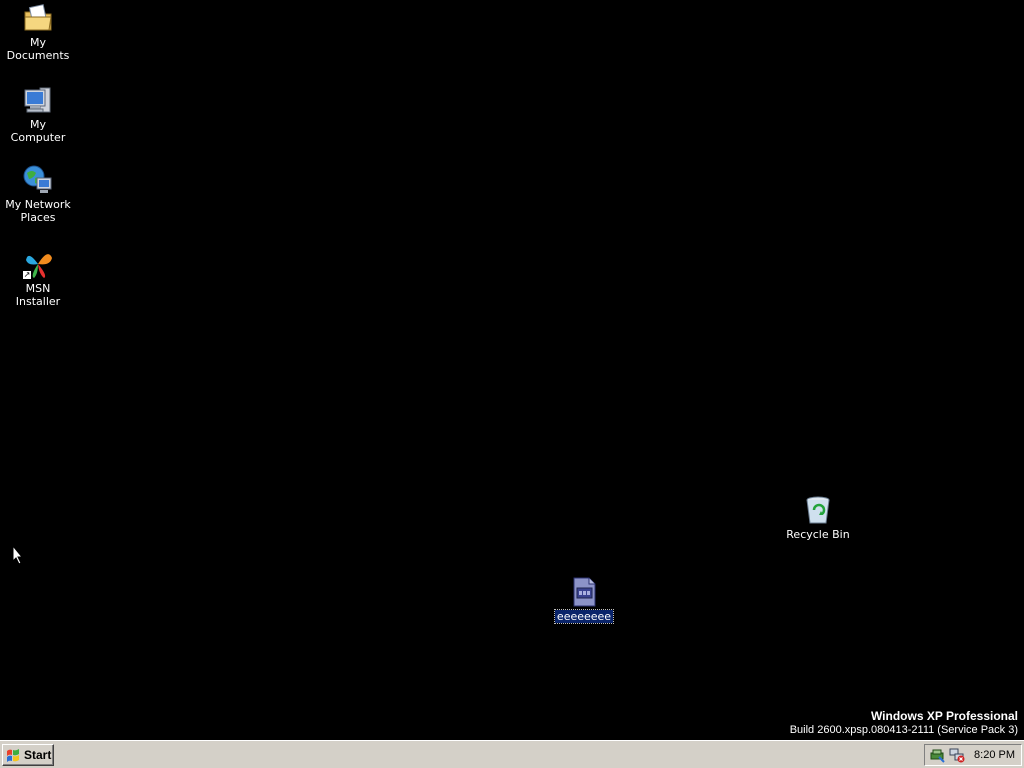 The height and width of the screenshot is (768, 1024). Describe the element at coordinates (13, 755) in the screenshot. I see `windows-flag-icon` at that location.